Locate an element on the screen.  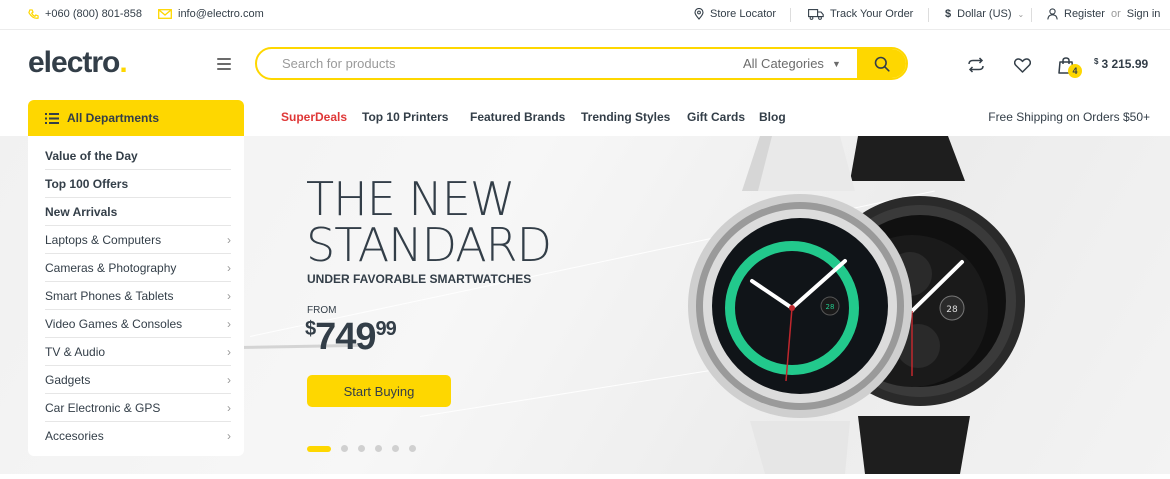
slider-pagination is located at coordinates (361, 448).